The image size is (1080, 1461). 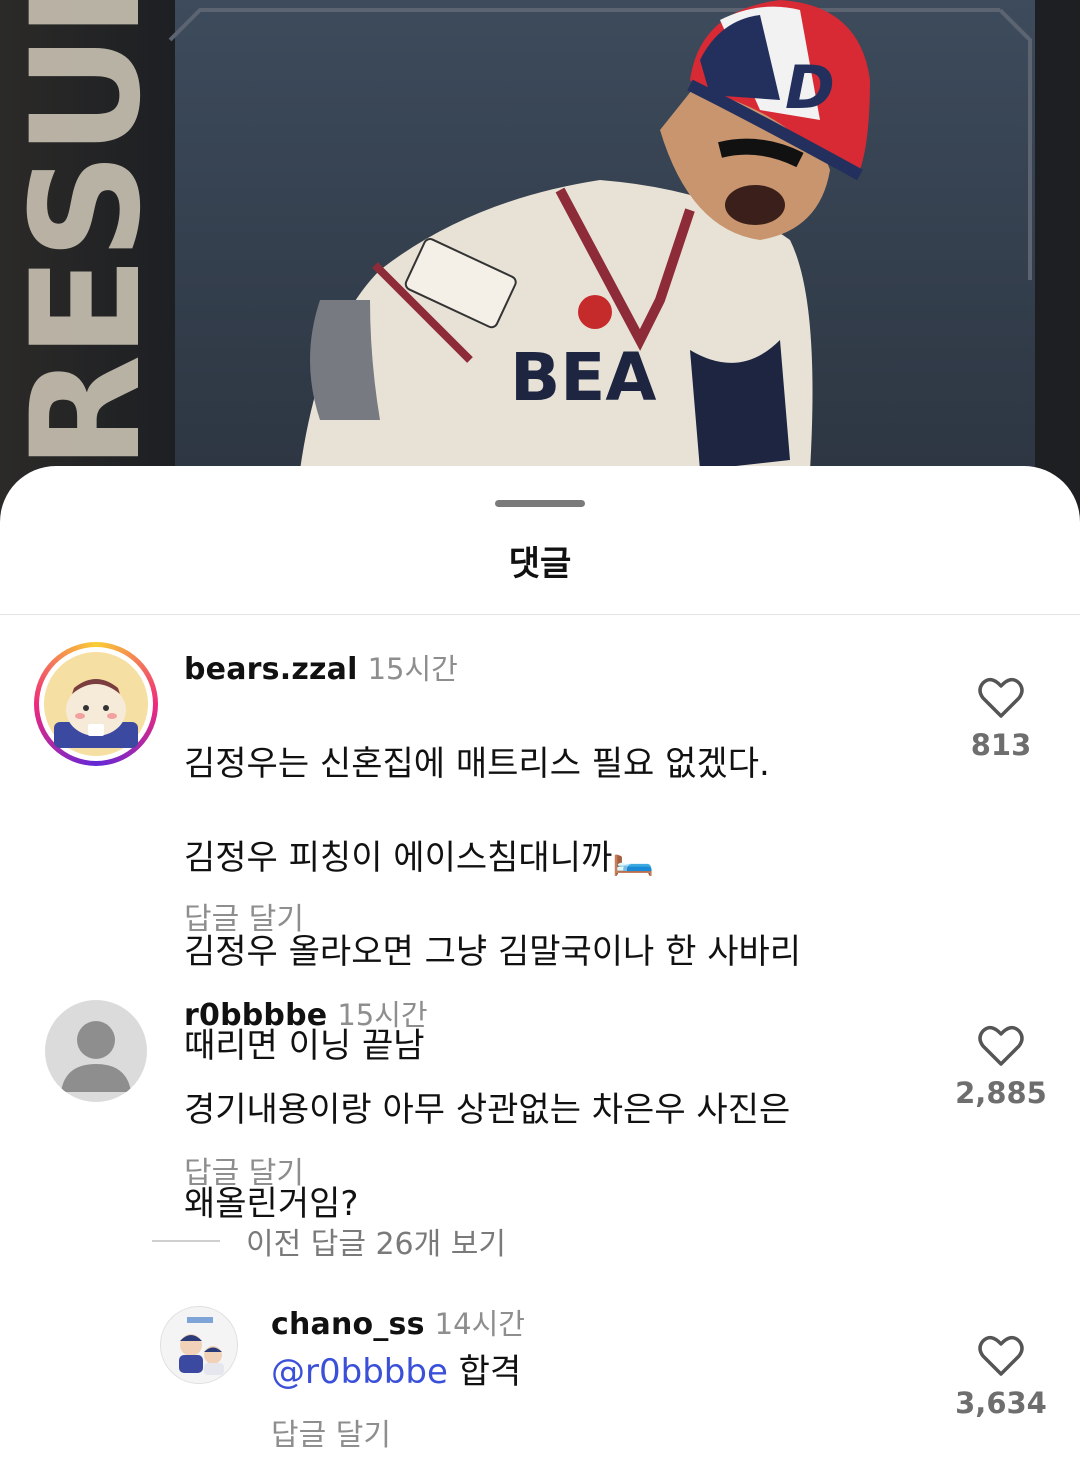 What do you see at coordinates (487, 1110) in the screenshot?
I see `comment-line: 경기내용이랑 아무 상관없는 차은우 사진은` at bounding box center [487, 1110].